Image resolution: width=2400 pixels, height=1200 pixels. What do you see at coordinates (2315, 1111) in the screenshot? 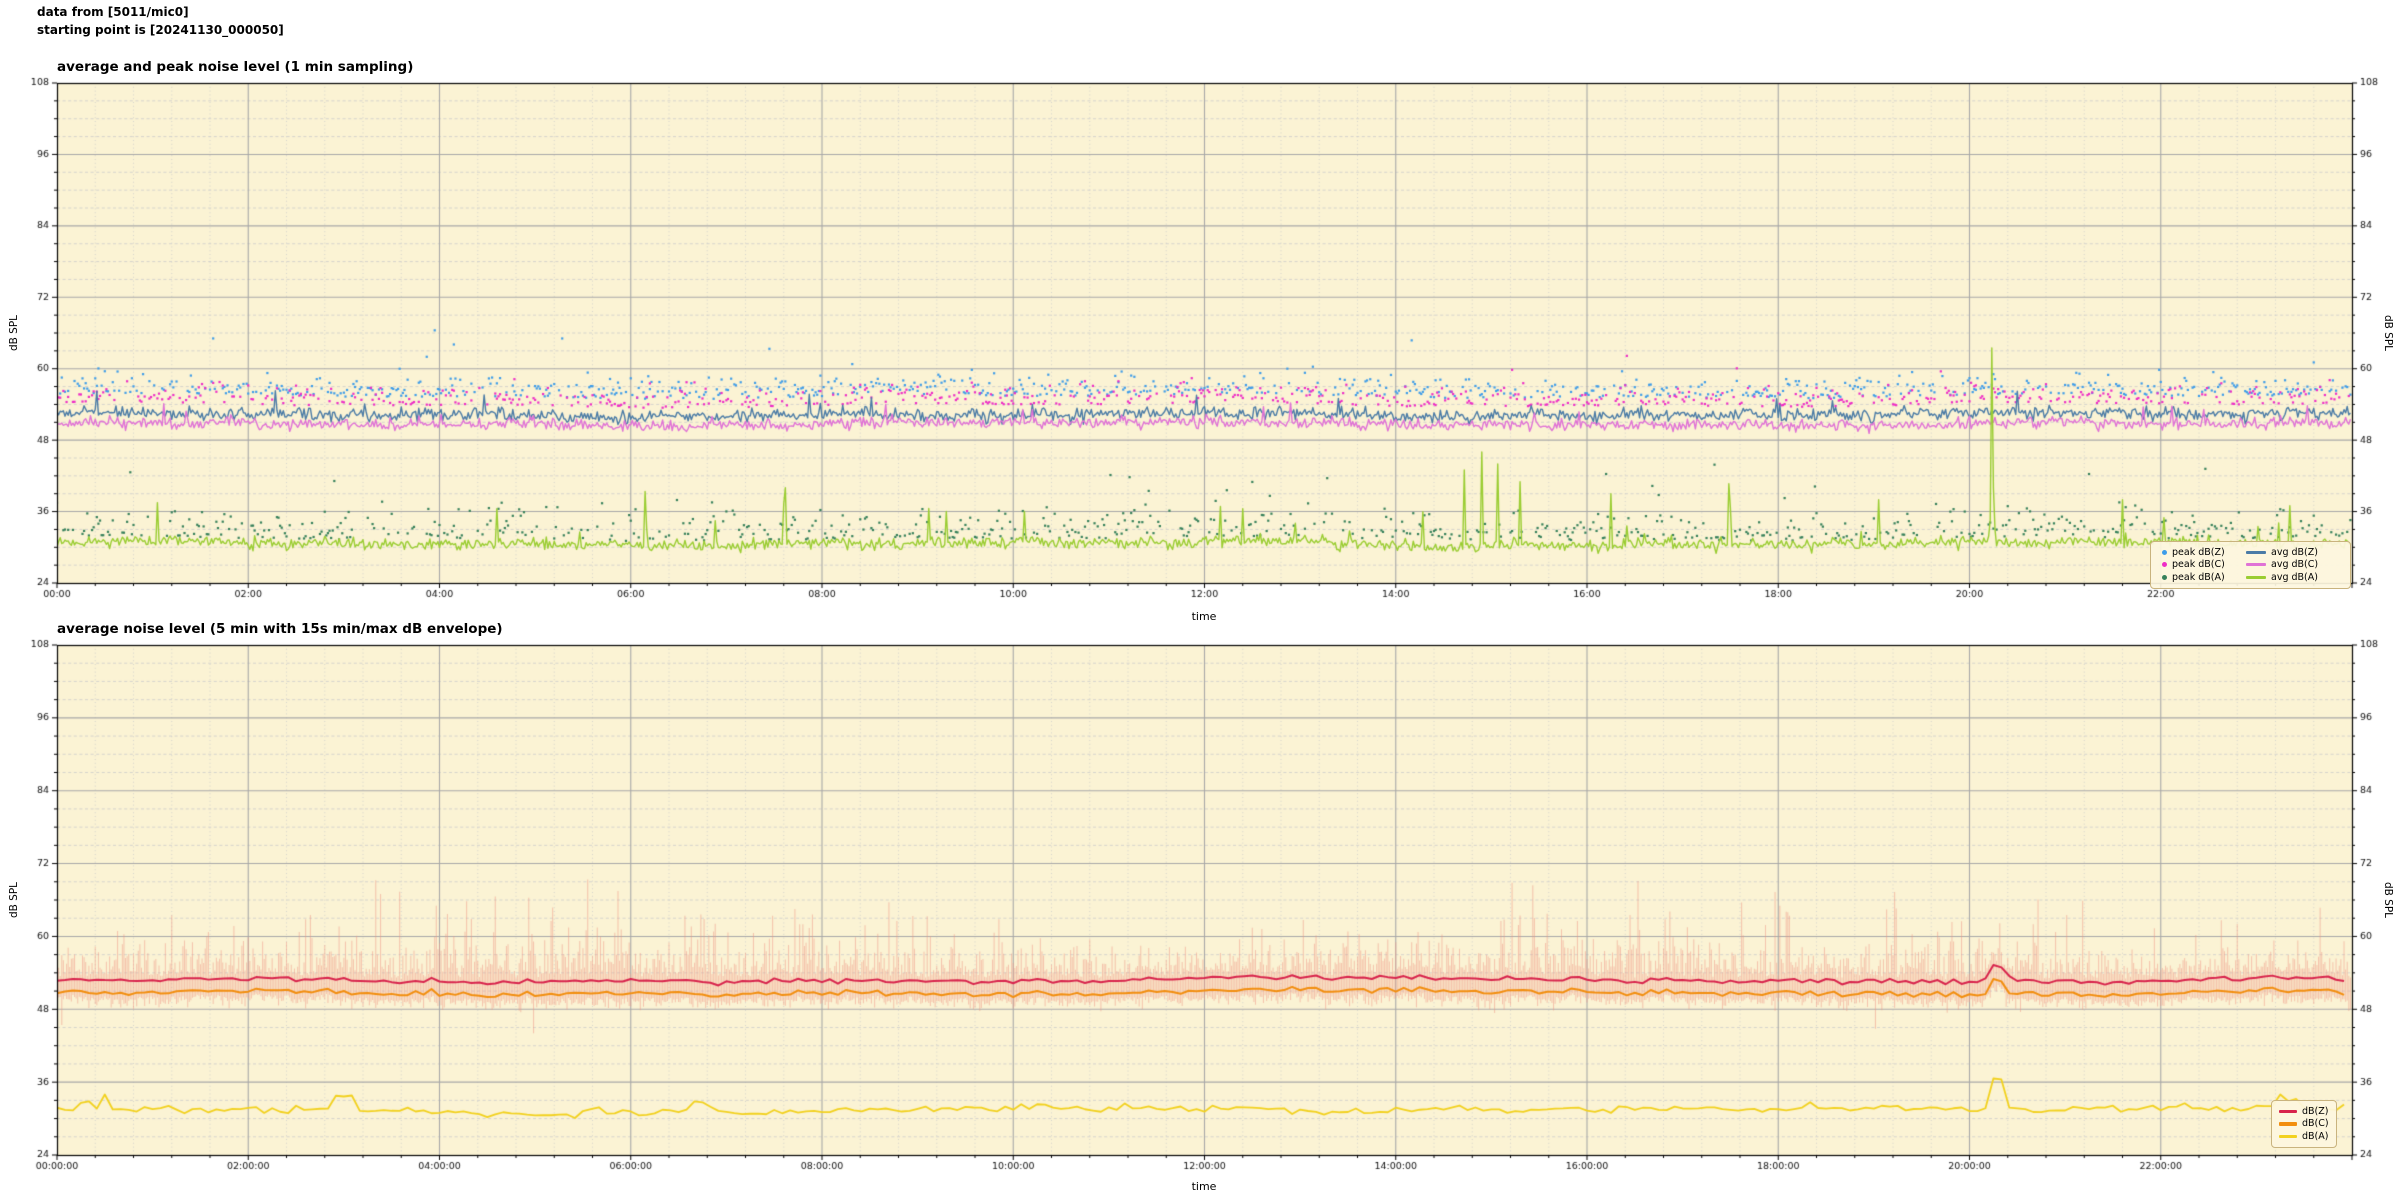
I see `legend-label-dbz: dB(Z)` at bounding box center [2315, 1111].